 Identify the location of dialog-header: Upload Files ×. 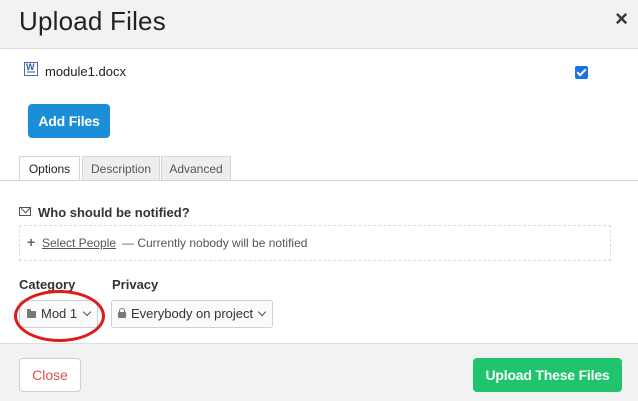
(319, 24).